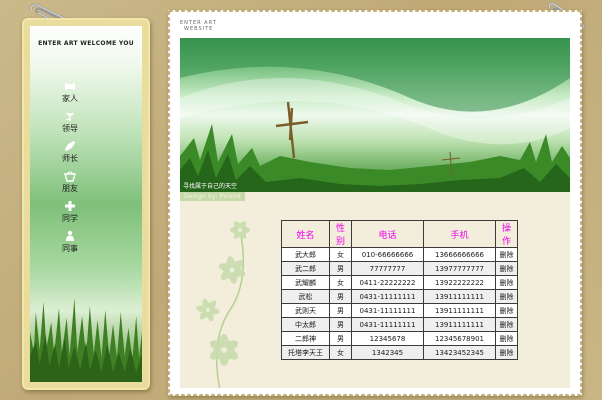 The width and height of the screenshot is (602, 400). Describe the element at coordinates (86, 340) in the screenshot. I see `grass-illustration` at that location.